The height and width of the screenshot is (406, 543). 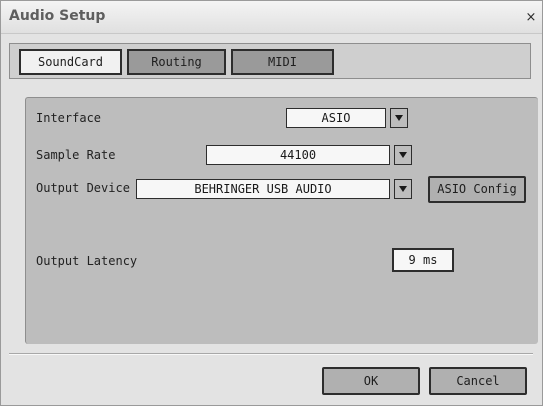 What do you see at coordinates (70, 62) in the screenshot?
I see `tab-soundcard: SoundCard` at bounding box center [70, 62].